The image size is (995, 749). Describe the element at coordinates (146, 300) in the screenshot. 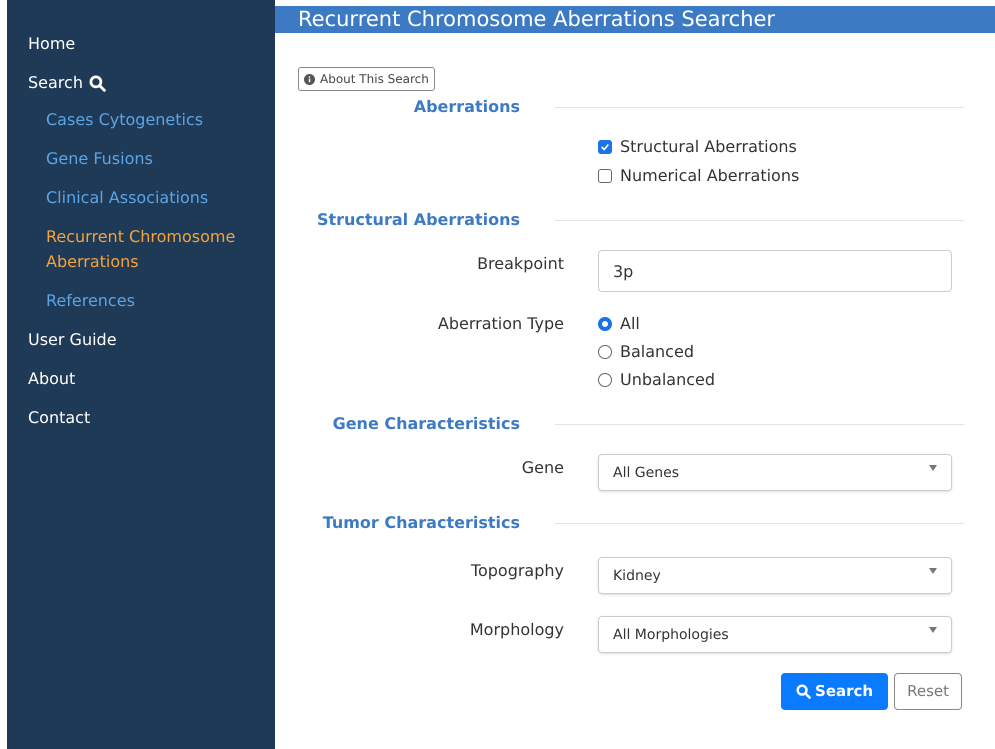

I see `sidebar-subitem: References` at that location.